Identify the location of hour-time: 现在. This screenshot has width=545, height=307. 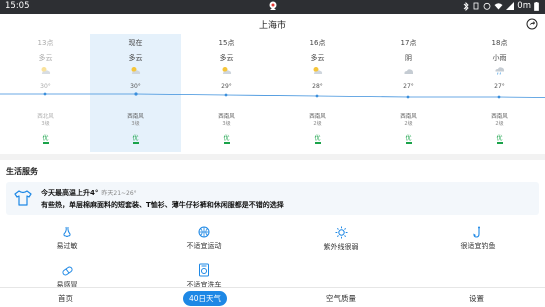
(135, 43).